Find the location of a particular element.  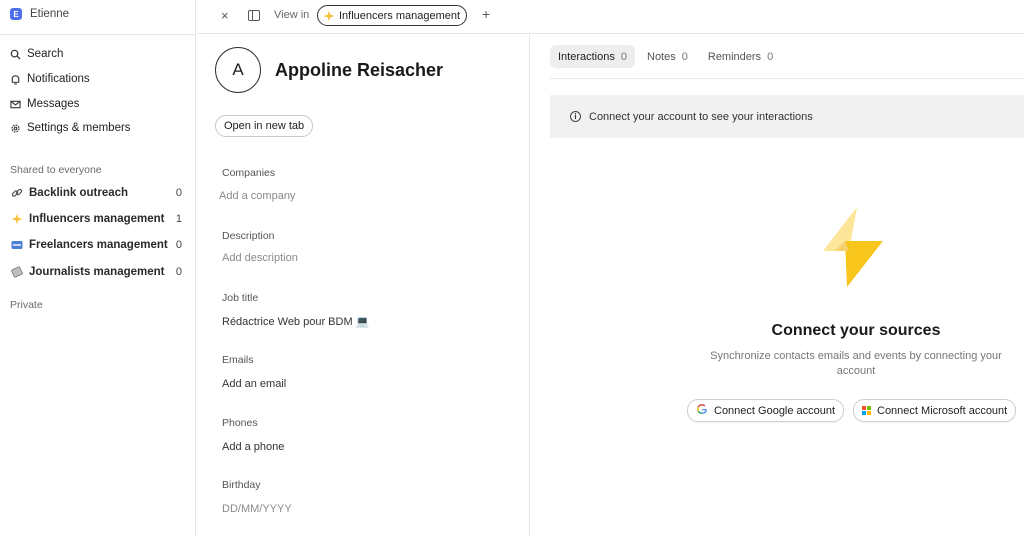

tab-label: Interactions is located at coordinates (586, 56).